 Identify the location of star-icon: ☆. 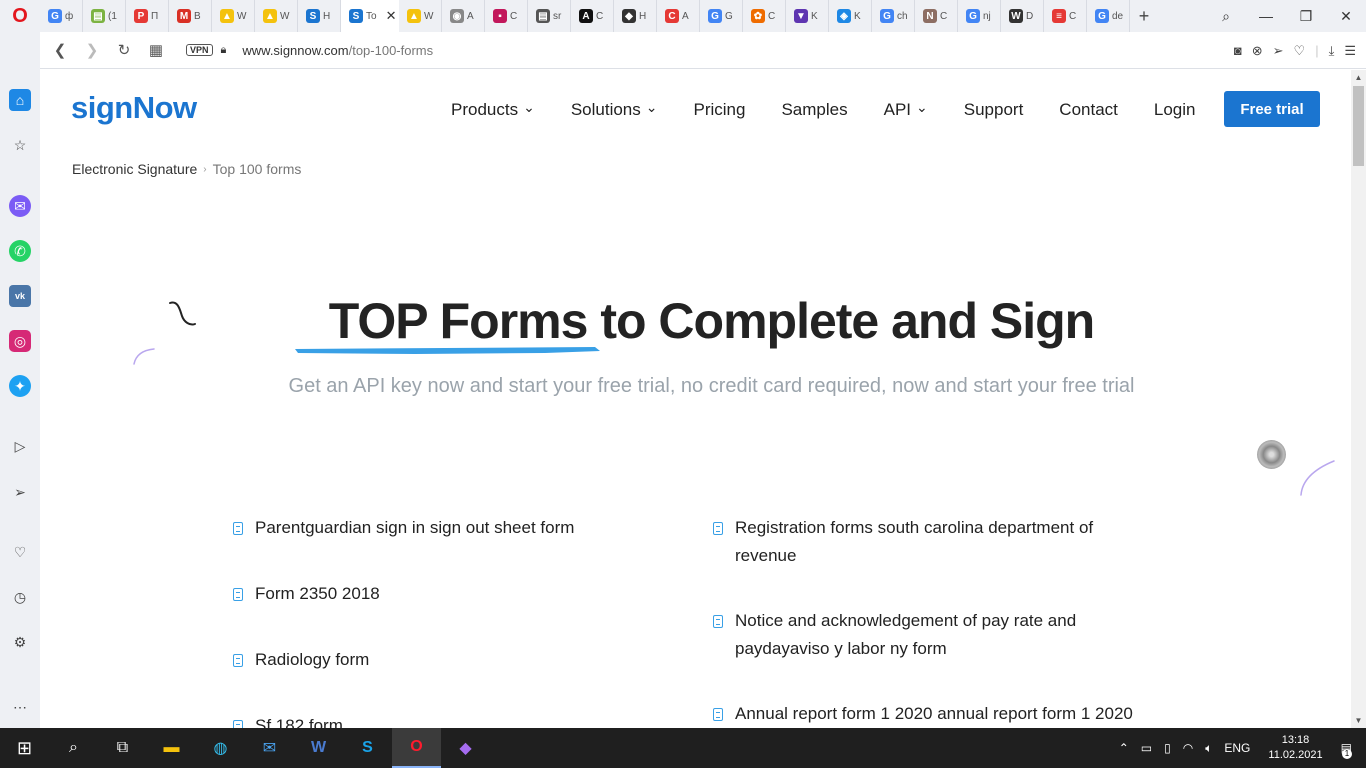
(20, 145).